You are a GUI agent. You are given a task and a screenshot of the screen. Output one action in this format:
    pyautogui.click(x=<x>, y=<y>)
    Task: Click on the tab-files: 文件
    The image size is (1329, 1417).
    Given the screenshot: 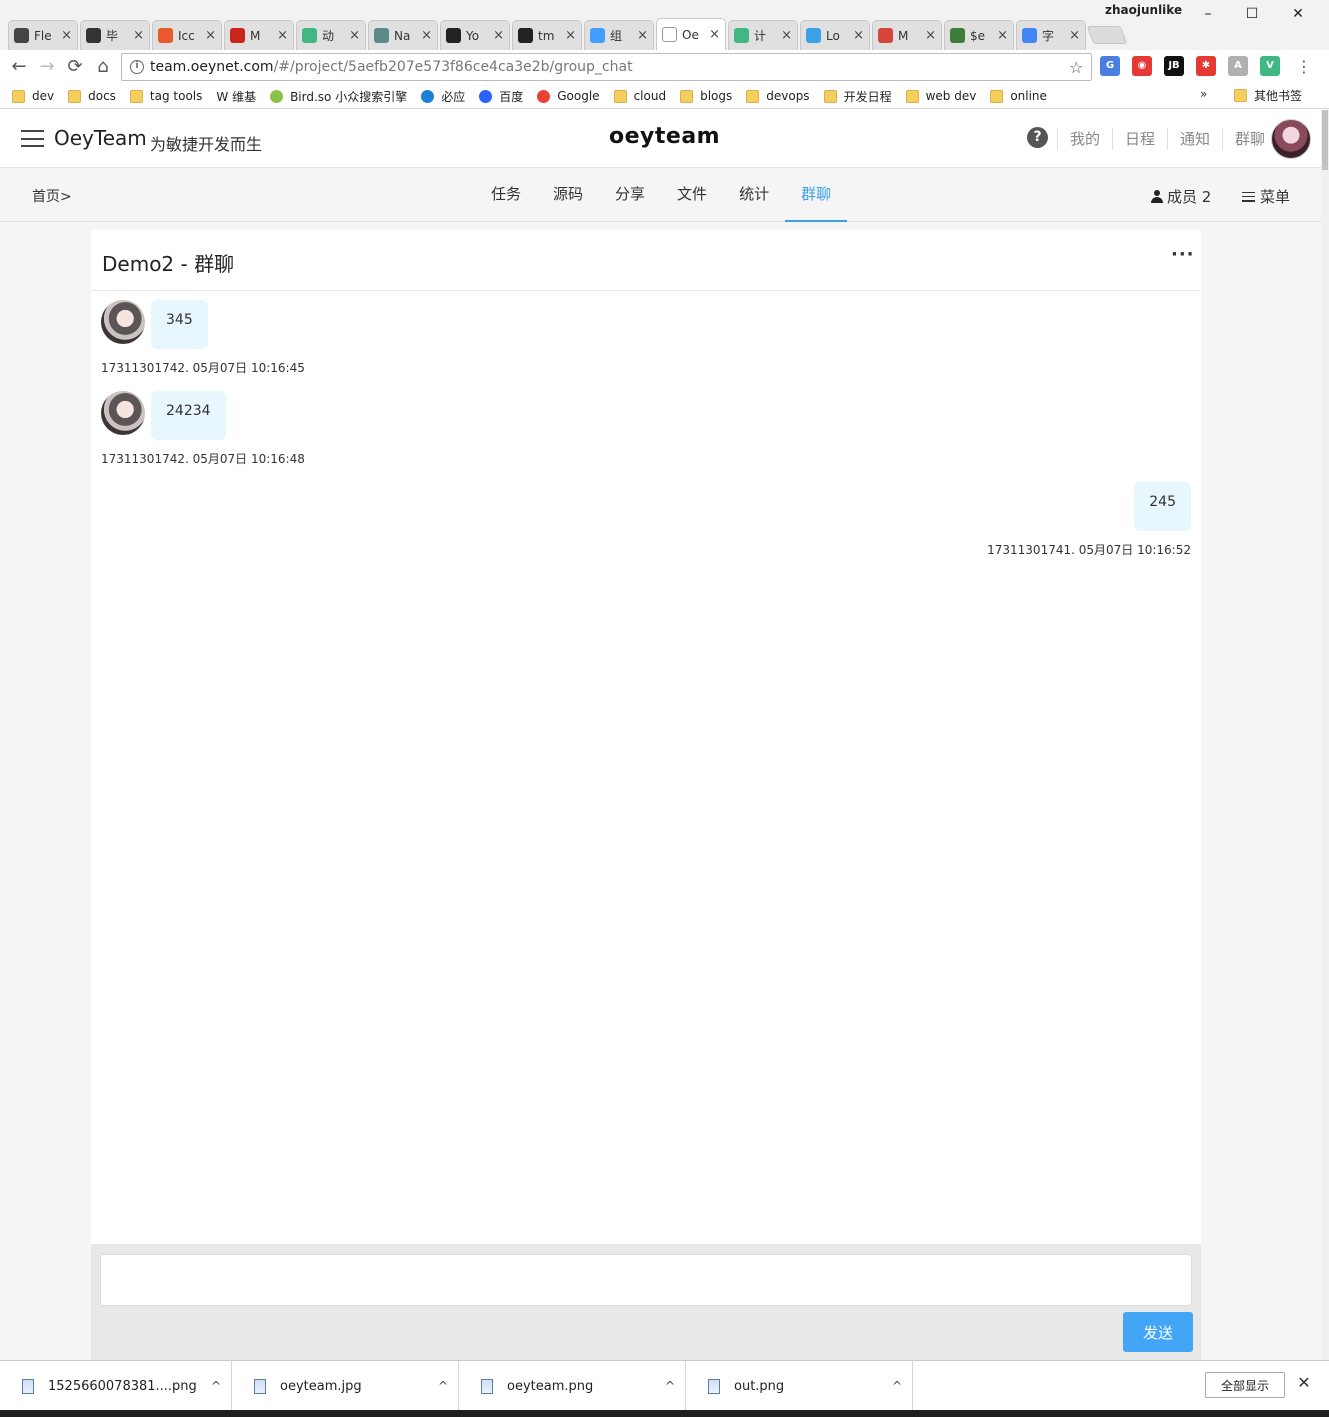 What is the action you would take?
    pyautogui.click(x=692, y=195)
    